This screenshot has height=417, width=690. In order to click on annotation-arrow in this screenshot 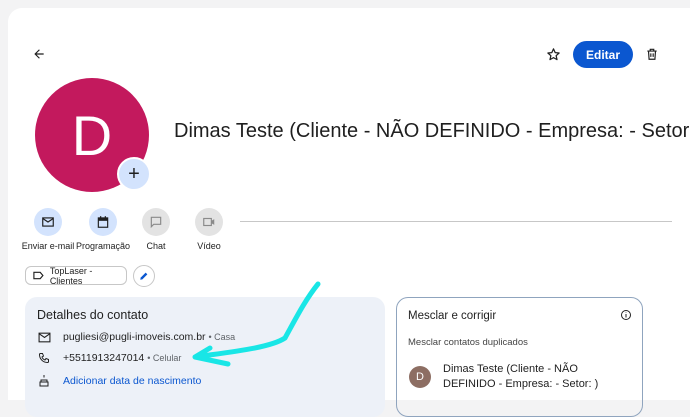, I will do `click(256, 324)`.